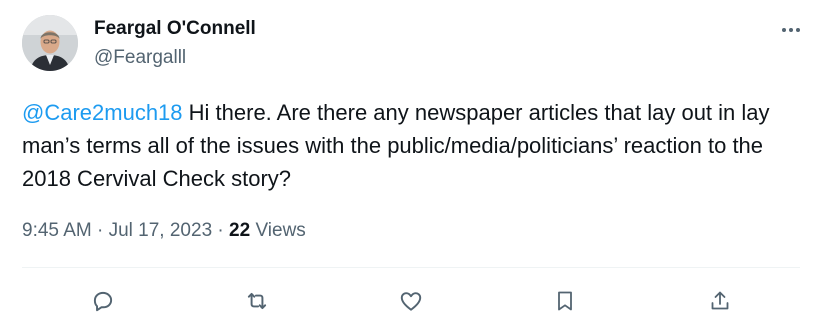 This screenshot has height=330, width=833. What do you see at coordinates (175, 43) in the screenshot?
I see `author-block: Feargal O'Connell @Feargalll` at bounding box center [175, 43].